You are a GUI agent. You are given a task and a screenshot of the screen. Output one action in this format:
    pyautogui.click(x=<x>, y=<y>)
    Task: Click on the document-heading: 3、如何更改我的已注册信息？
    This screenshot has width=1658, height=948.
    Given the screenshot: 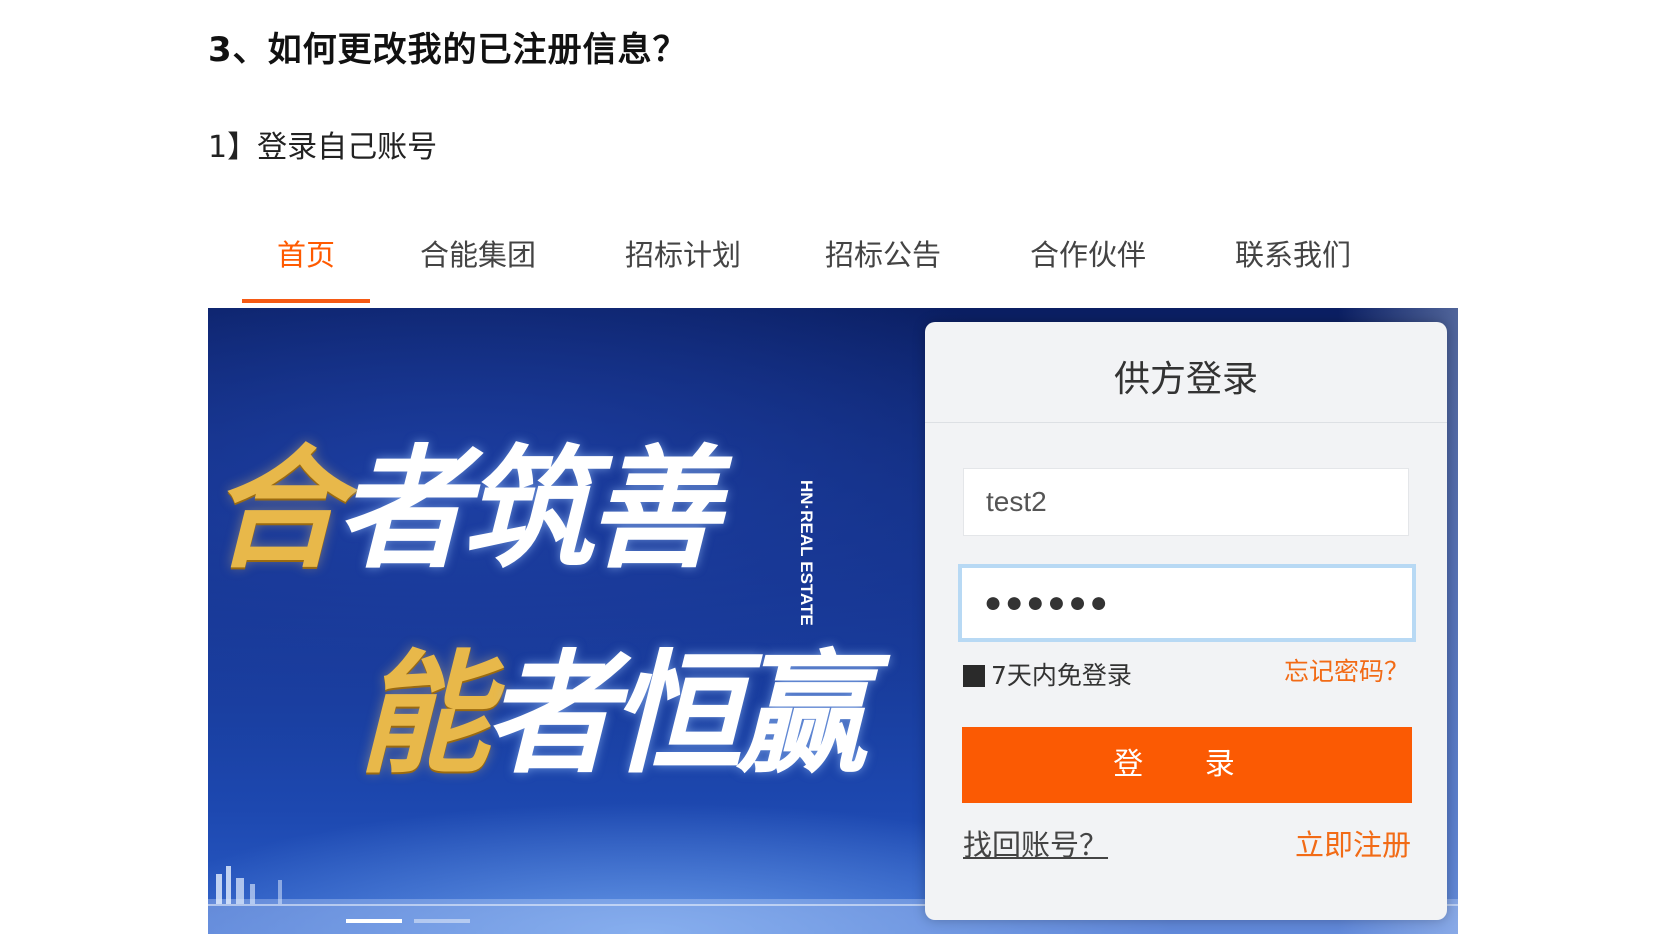 What is the action you would take?
    pyautogui.click(x=448, y=50)
    